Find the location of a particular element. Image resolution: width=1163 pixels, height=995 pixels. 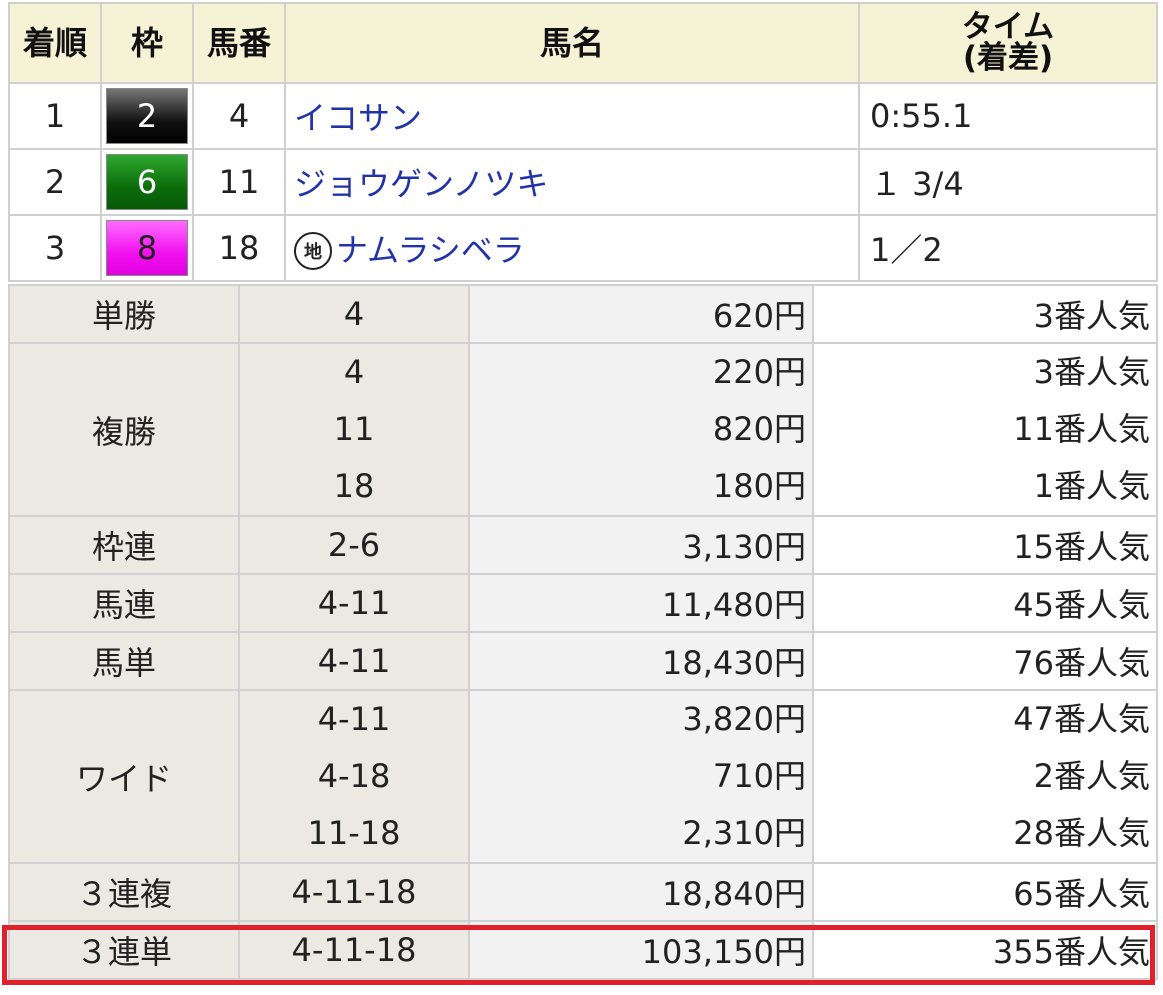

header-umaban: 馬番 is located at coordinates (239, 43).